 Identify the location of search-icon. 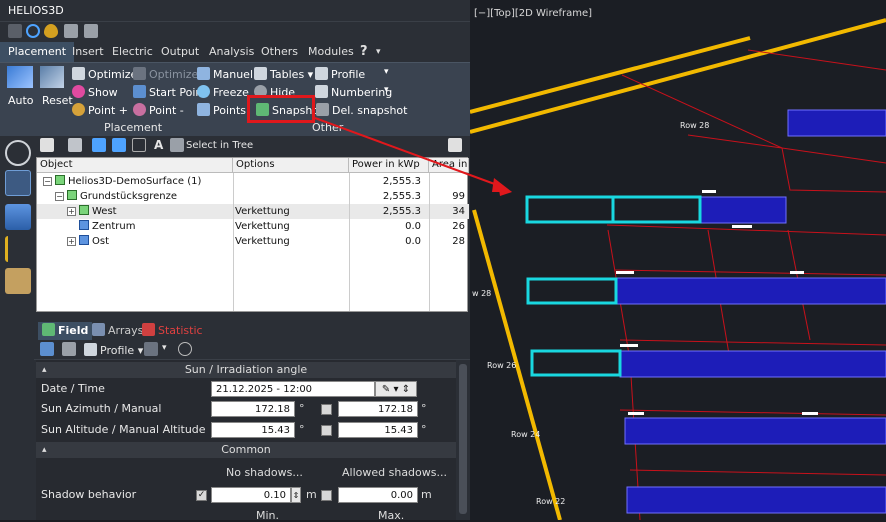
(139, 145).